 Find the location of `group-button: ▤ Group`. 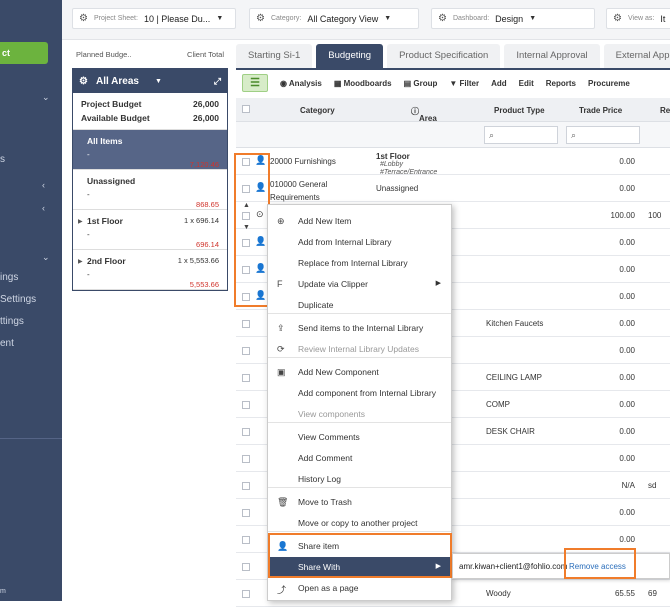

group-button: ▤ Group is located at coordinates (421, 83).